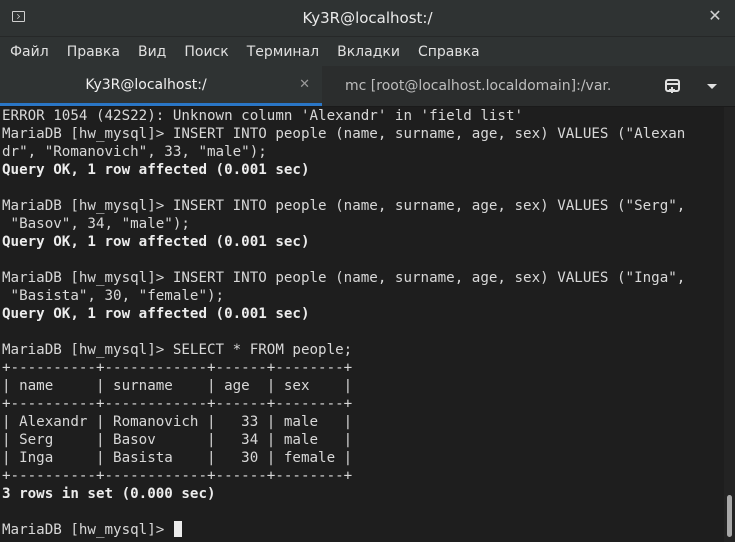 This screenshot has height=542, width=735. I want to click on scrollbar, so click(729, 324).